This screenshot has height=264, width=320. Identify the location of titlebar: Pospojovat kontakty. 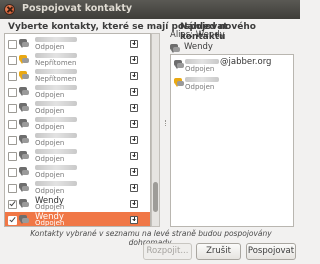
(150, 9).